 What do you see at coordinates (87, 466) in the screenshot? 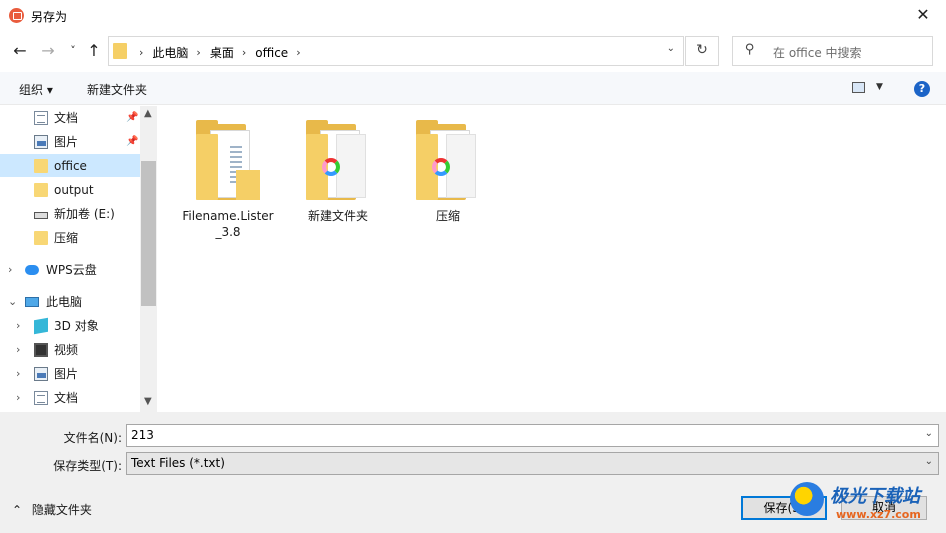
I see `filetype-label: 保存类型(T):` at bounding box center [87, 466].